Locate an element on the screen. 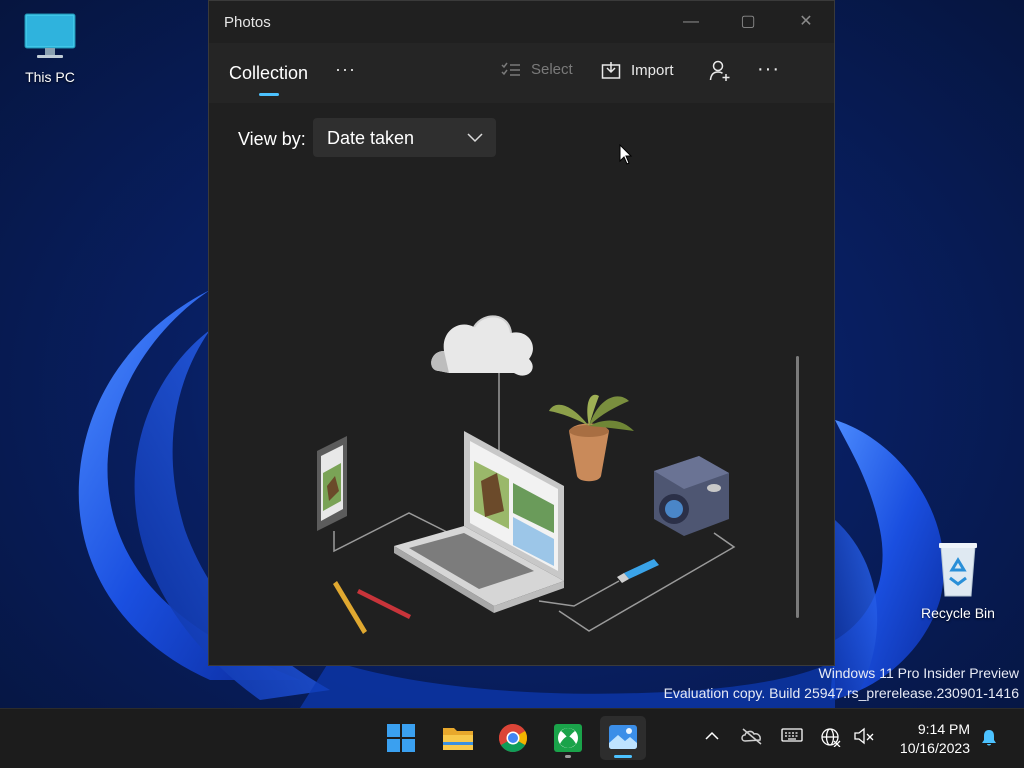 Image resolution: width=1024 pixels, height=768 pixels. import-icon is located at coordinates (611, 70).